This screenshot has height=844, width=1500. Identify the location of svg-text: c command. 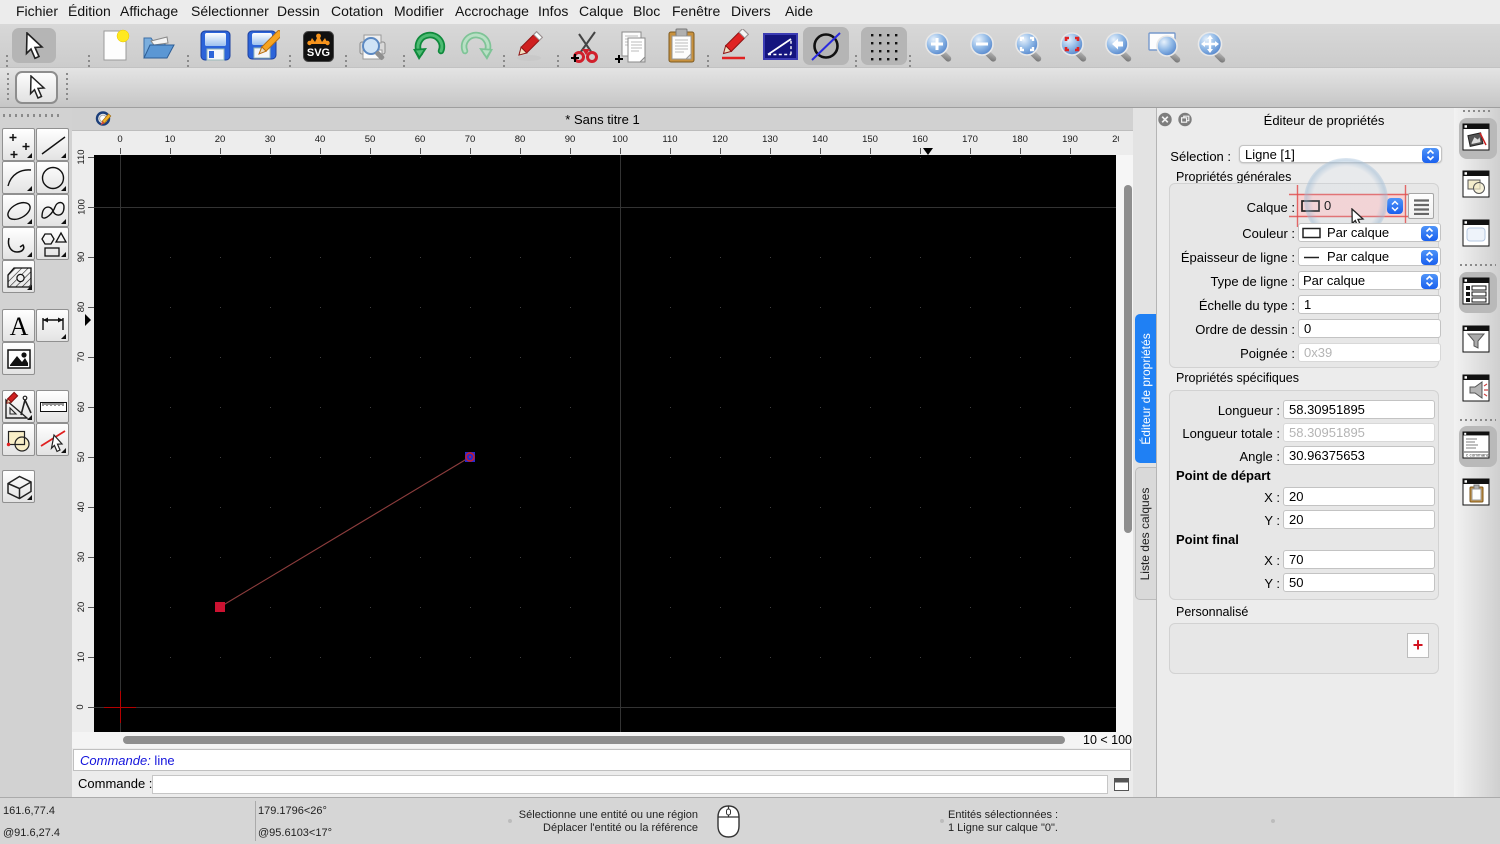
(1478, 455).